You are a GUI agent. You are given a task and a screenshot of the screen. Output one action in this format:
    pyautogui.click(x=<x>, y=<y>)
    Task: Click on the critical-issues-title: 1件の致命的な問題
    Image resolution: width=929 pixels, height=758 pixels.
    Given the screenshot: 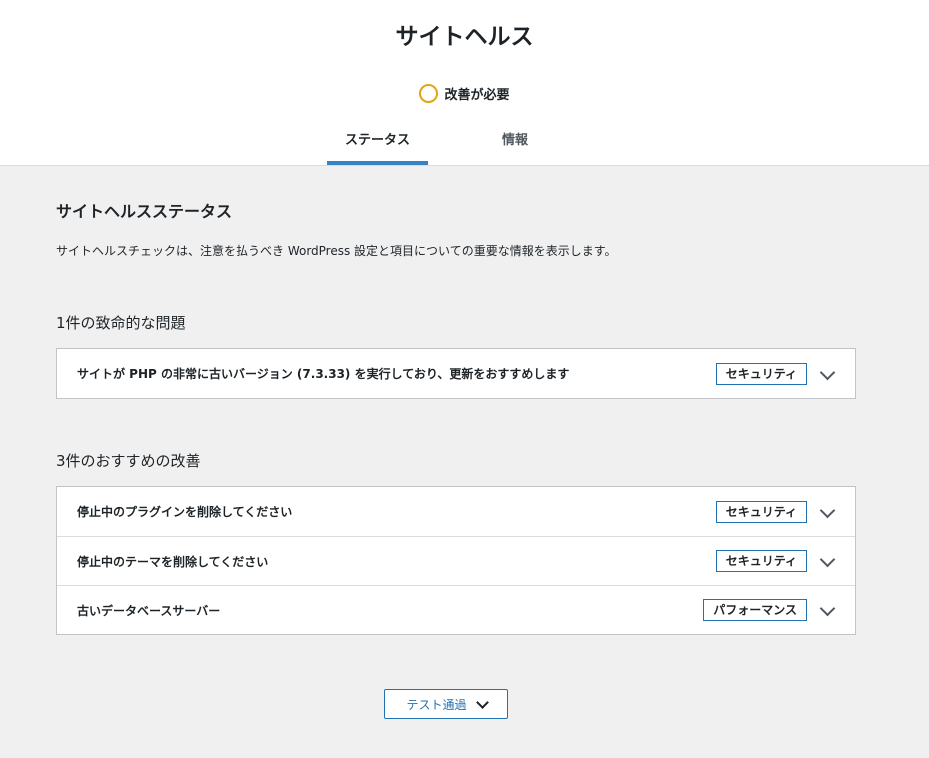 What is the action you would take?
    pyautogui.click(x=121, y=323)
    